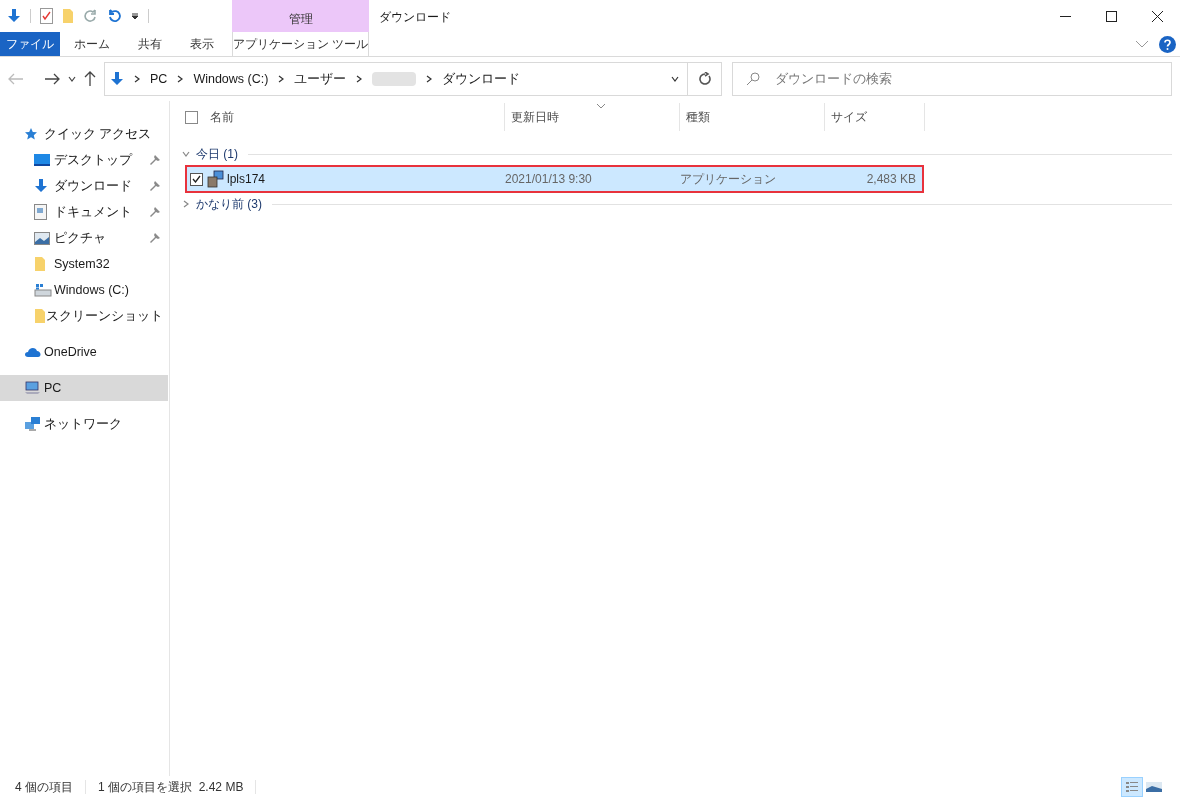 The image size is (1180, 800). What do you see at coordinates (704, 79) in the screenshot?
I see `refresh-icon` at bounding box center [704, 79].